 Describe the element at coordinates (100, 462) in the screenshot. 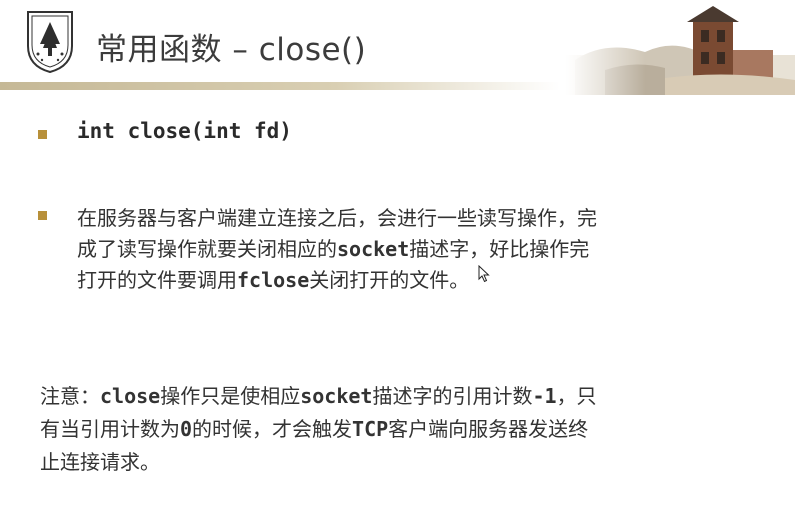

I see `note-line: 止连接请求。` at that location.